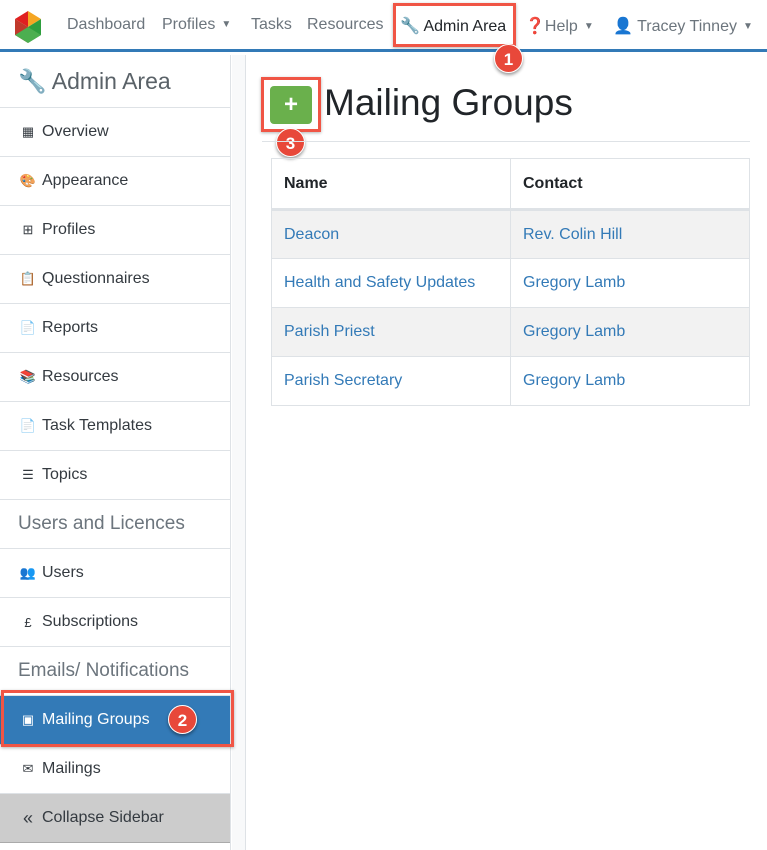 This screenshot has width=767, height=850. I want to click on clipboard-check-icon: 📋, so click(28, 278).